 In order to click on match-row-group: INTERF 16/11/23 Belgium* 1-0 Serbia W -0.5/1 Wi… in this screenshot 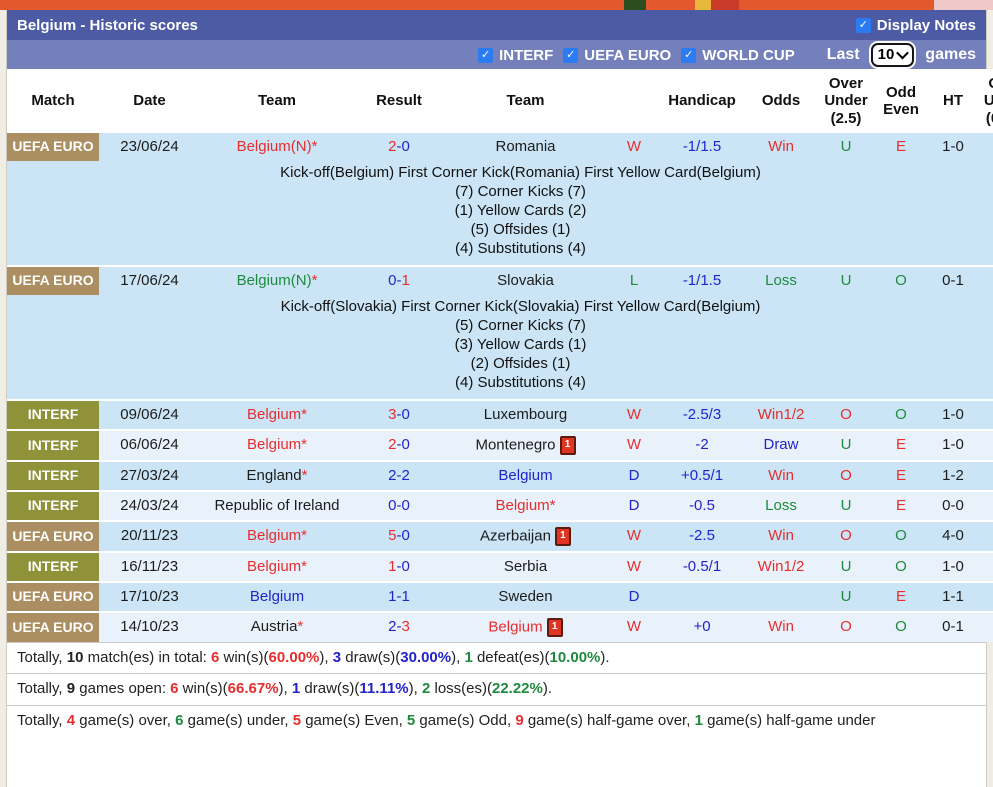, I will do `click(500, 566)`.